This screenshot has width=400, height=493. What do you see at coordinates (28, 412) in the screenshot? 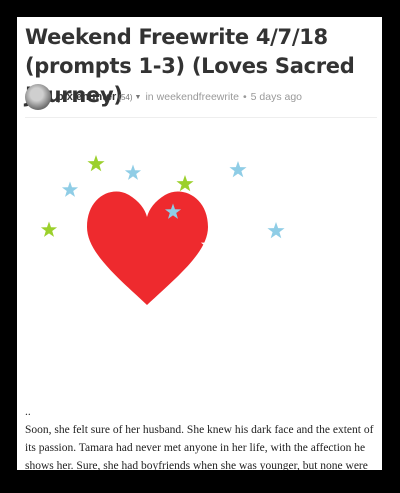
I see `body-marker: ..` at bounding box center [28, 412].